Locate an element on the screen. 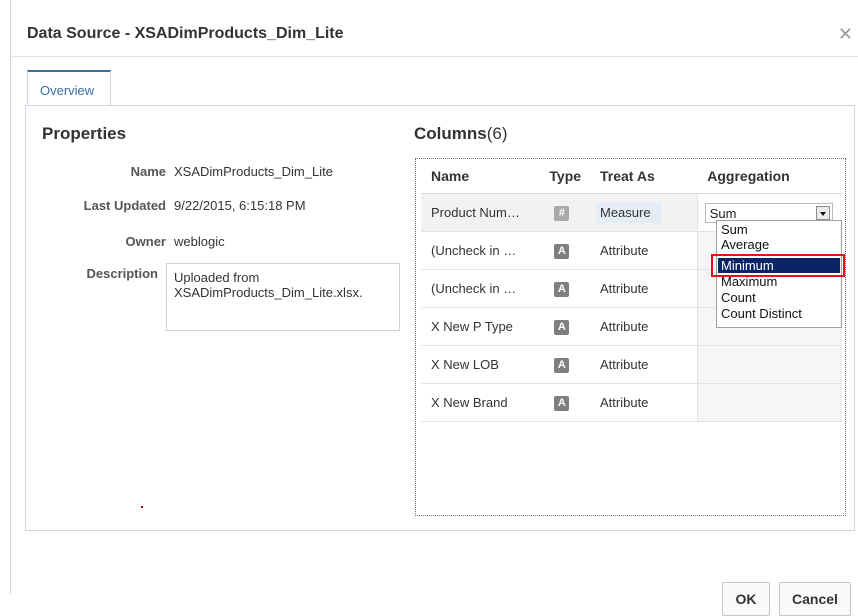 This screenshot has width=858, height=616. tab-overview: Overview is located at coordinates (69, 87).